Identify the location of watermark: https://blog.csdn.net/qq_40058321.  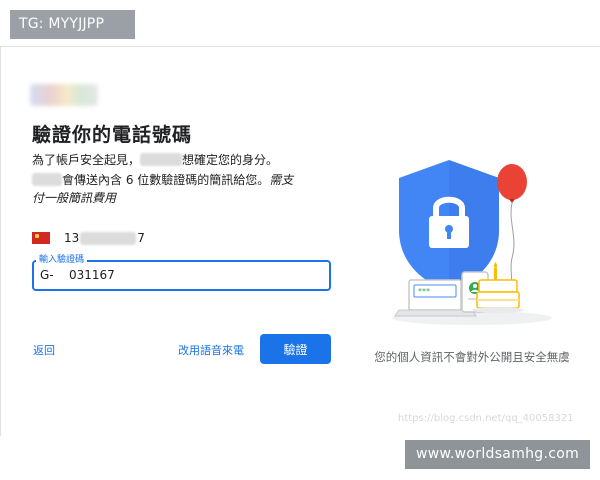
(486, 418).